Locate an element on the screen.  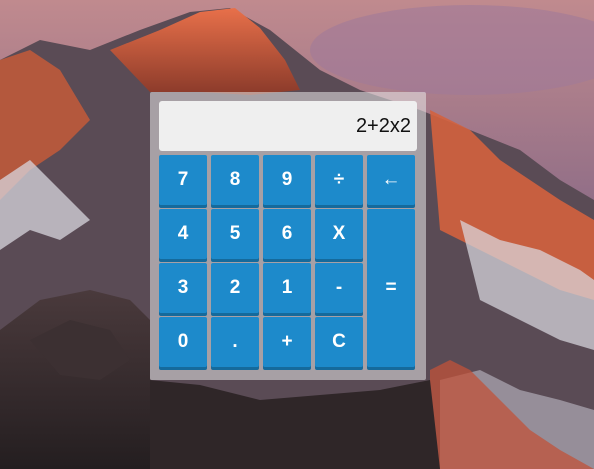
key-5: 5 is located at coordinates (235, 234).